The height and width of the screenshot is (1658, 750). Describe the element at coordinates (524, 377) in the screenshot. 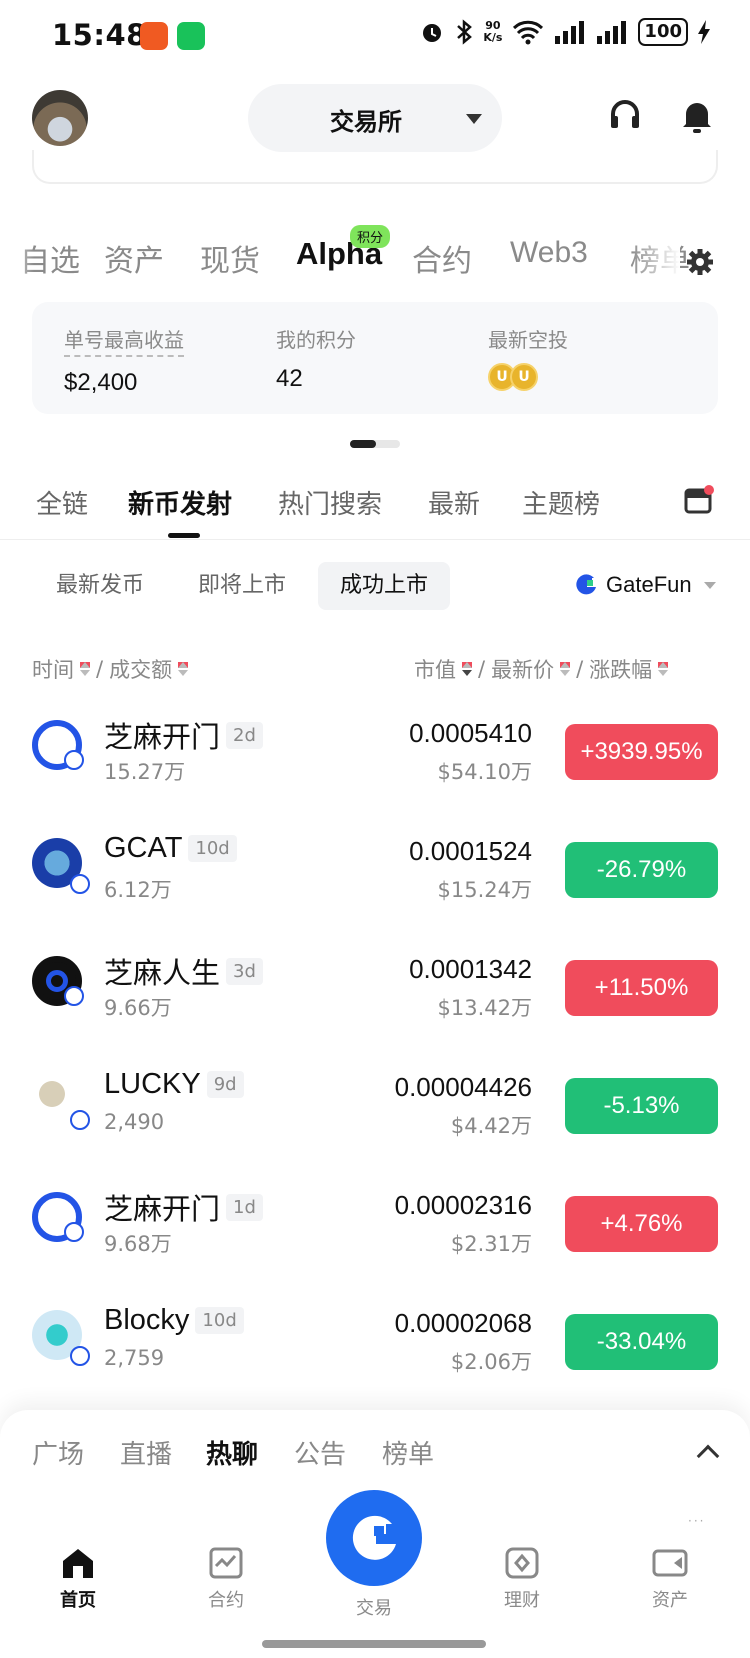

I see `airdrop-coin-icon: U` at that location.